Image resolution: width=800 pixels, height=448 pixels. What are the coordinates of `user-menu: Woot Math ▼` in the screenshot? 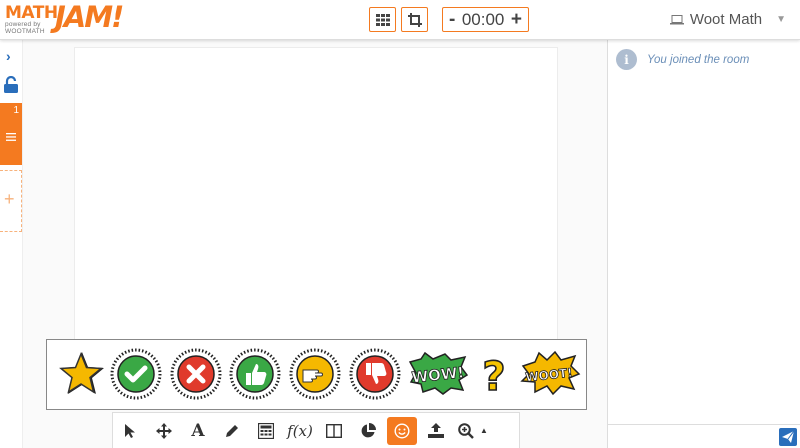 It's located at (727, 19).